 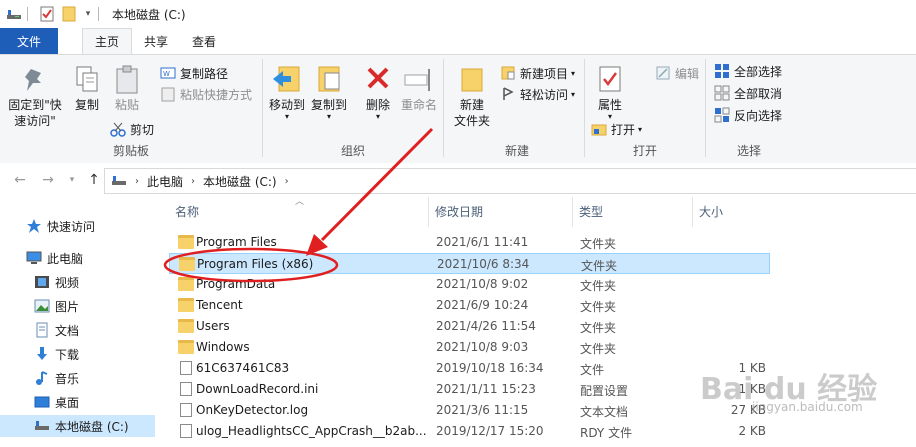 What do you see at coordinates (187, 214) in the screenshot?
I see `column-header-name: 名称` at bounding box center [187, 214].